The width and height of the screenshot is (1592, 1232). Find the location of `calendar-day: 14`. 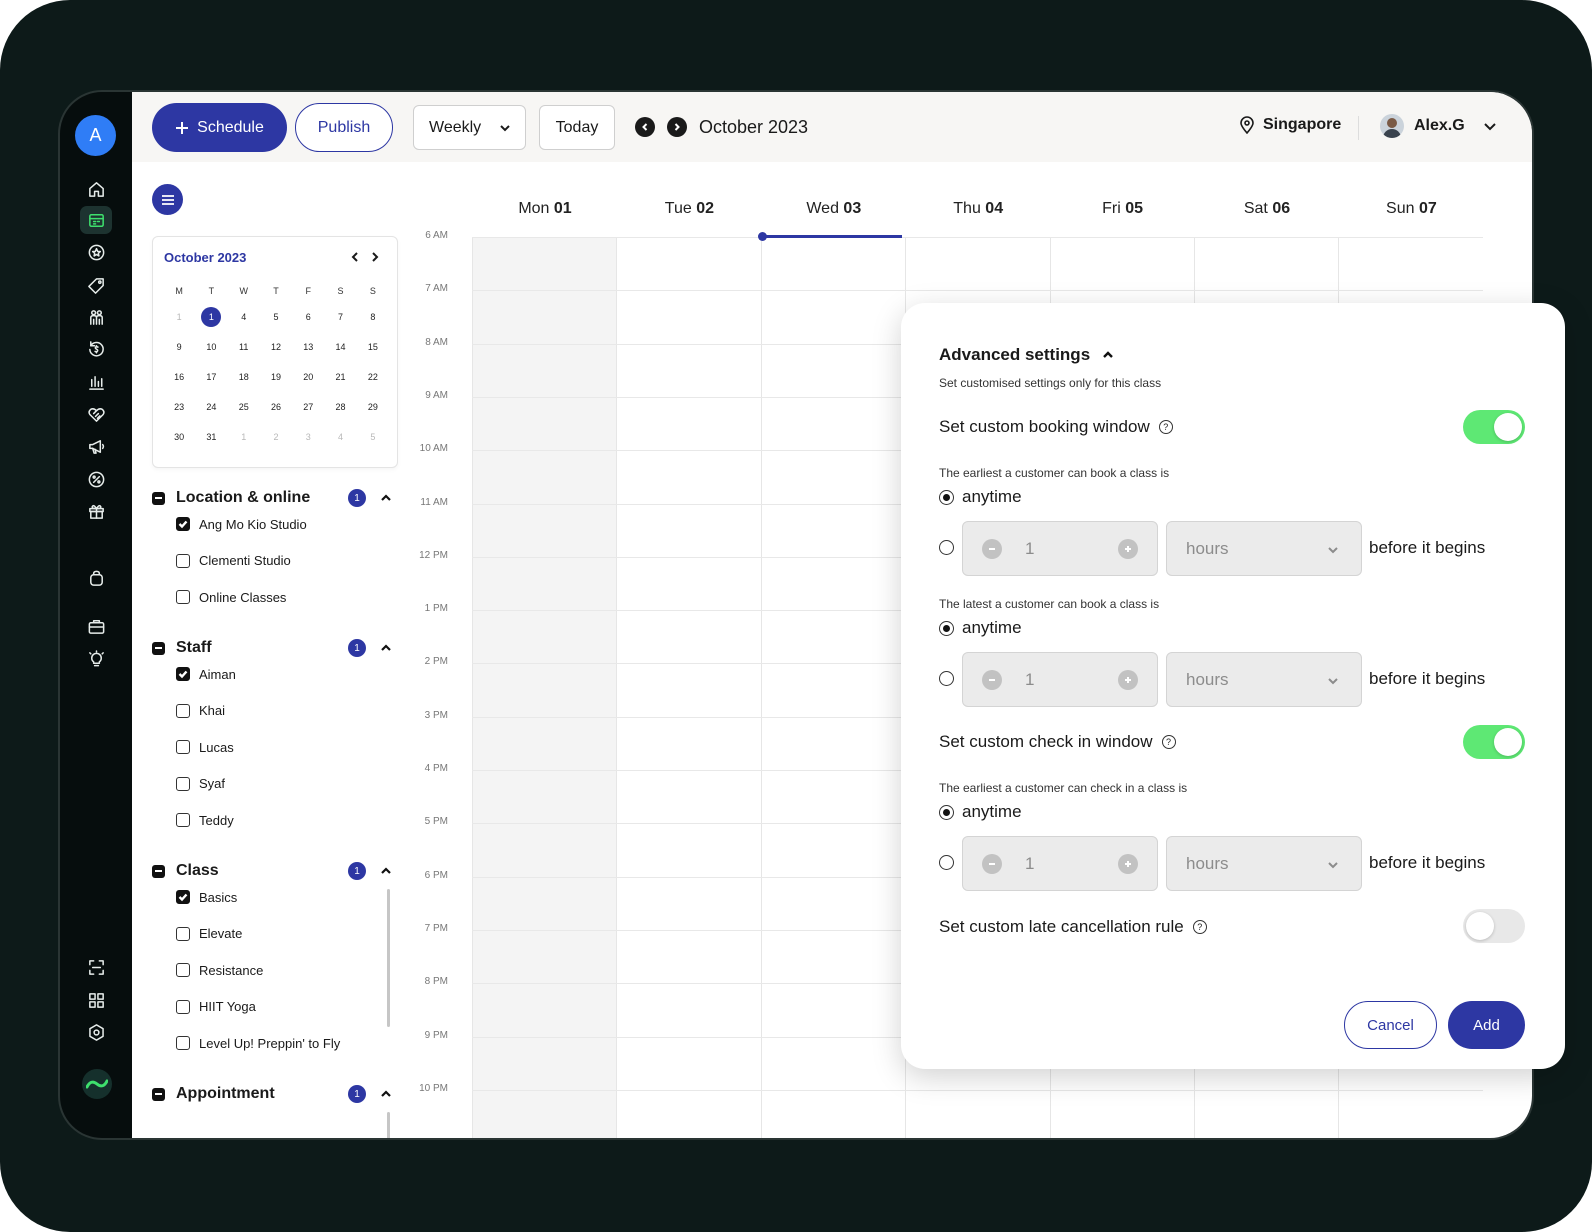

calendar-day: 14 is located at coordinates (340, 347).